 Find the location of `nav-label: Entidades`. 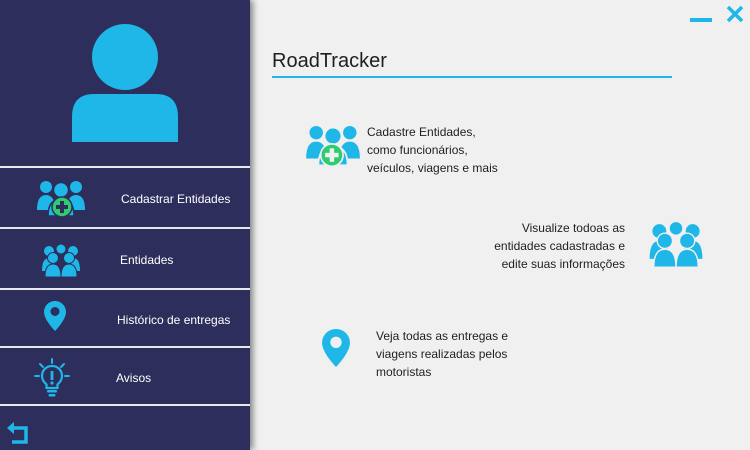

nav-label: Entidades is located at coordinates (147, 260).